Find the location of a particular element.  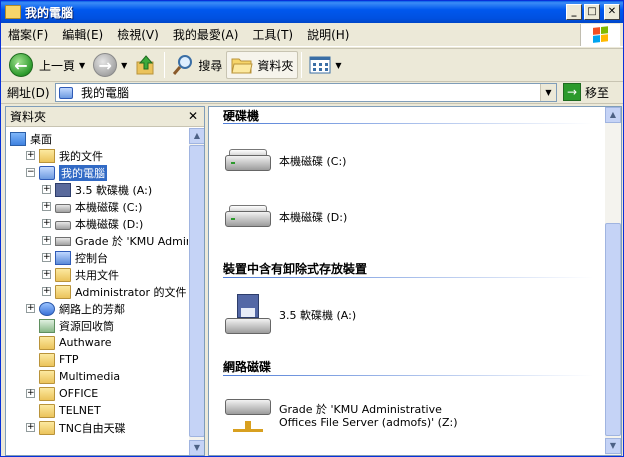

drive-a-item: 3.5 軟碟機 (A:) is located at coordinates (290, 315).